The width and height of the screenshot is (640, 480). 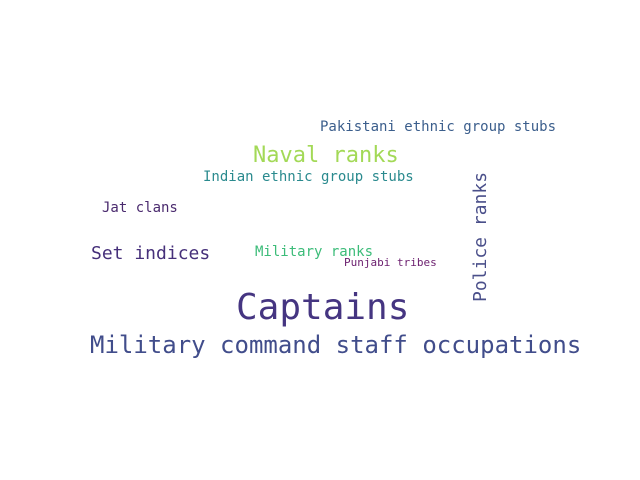 What do you see at coordinates (390, 262) in the screenshot?
I see `word-punjabi-tribes: Punjabi tribes` at bounding box center [390, 262].